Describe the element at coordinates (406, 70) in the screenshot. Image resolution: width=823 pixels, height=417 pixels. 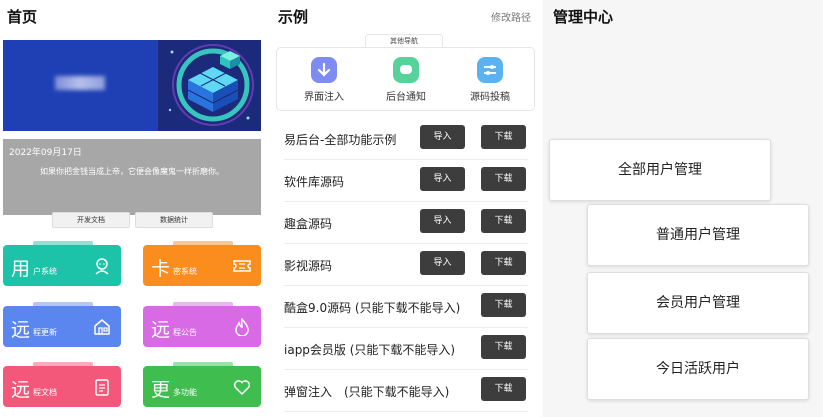
I see `chat-bubble-icon` at that location.